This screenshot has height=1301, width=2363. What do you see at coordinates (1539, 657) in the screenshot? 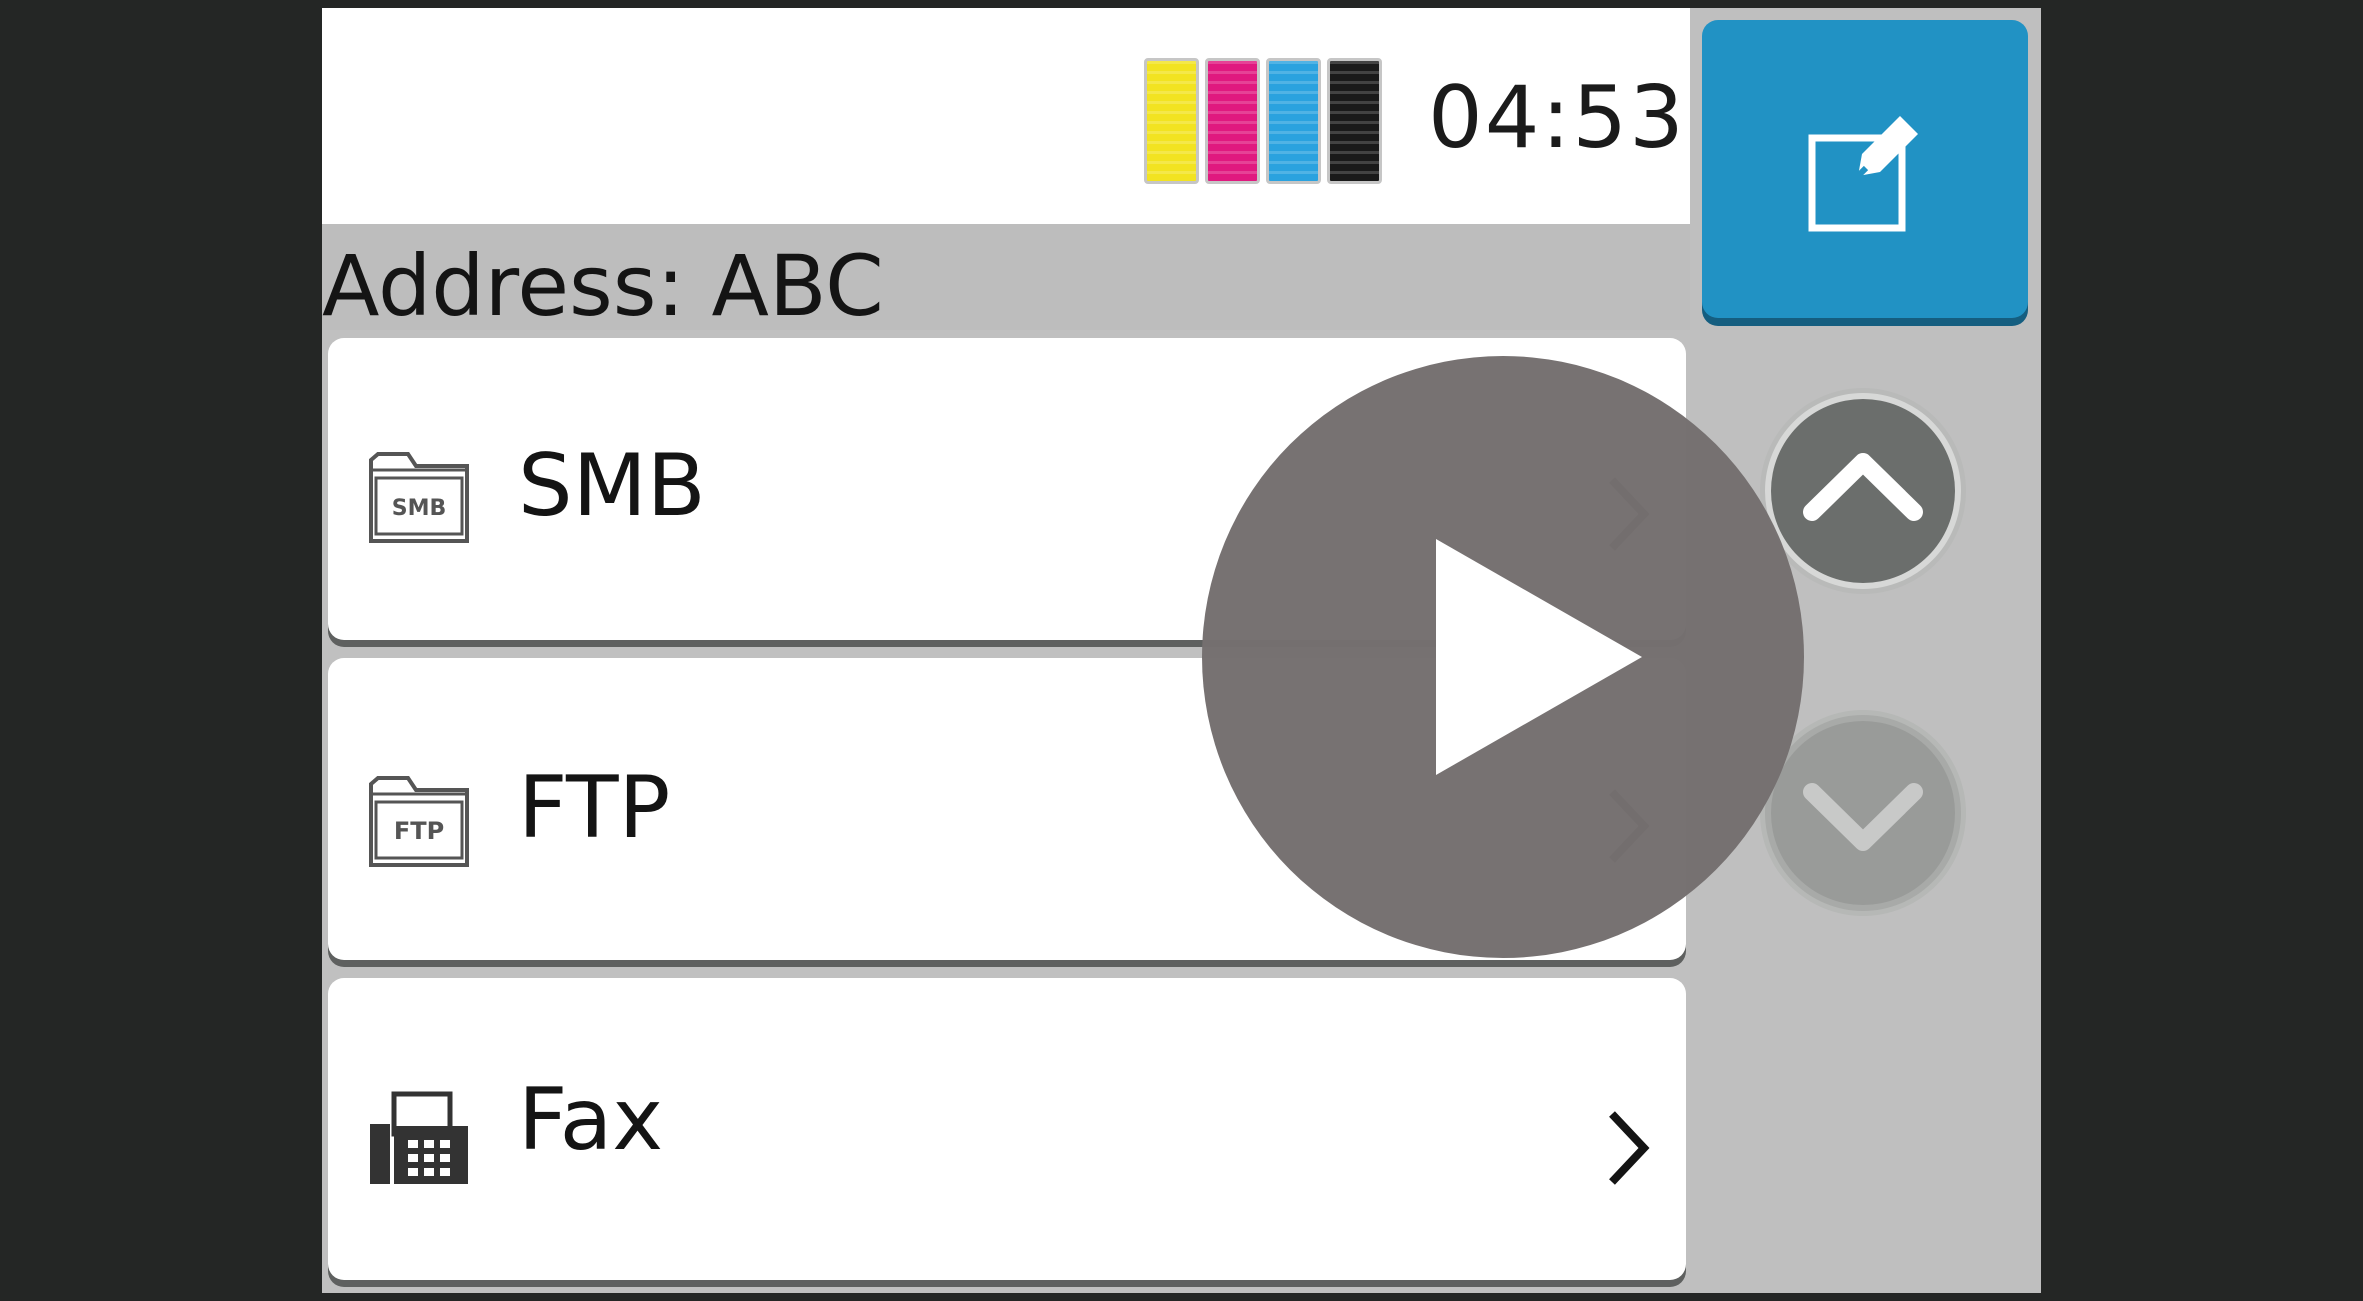
I see `play-icon` at bounding box center [1539, 657].